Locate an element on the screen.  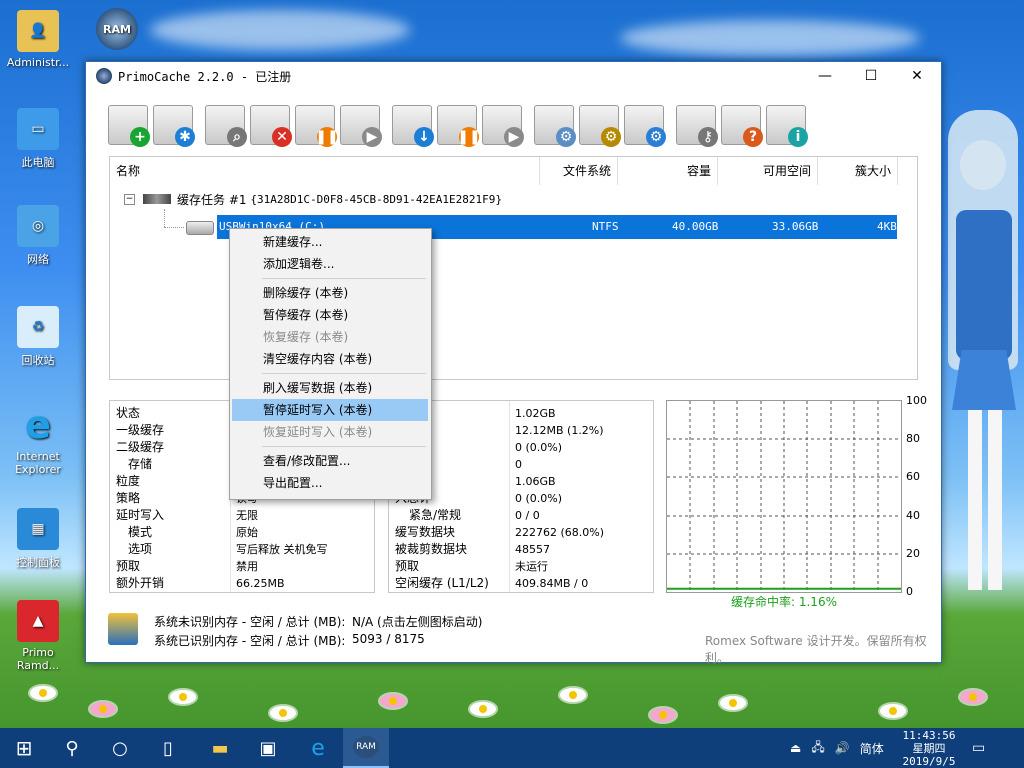
cortana-button: ○ is located at coordinates (120, 748).